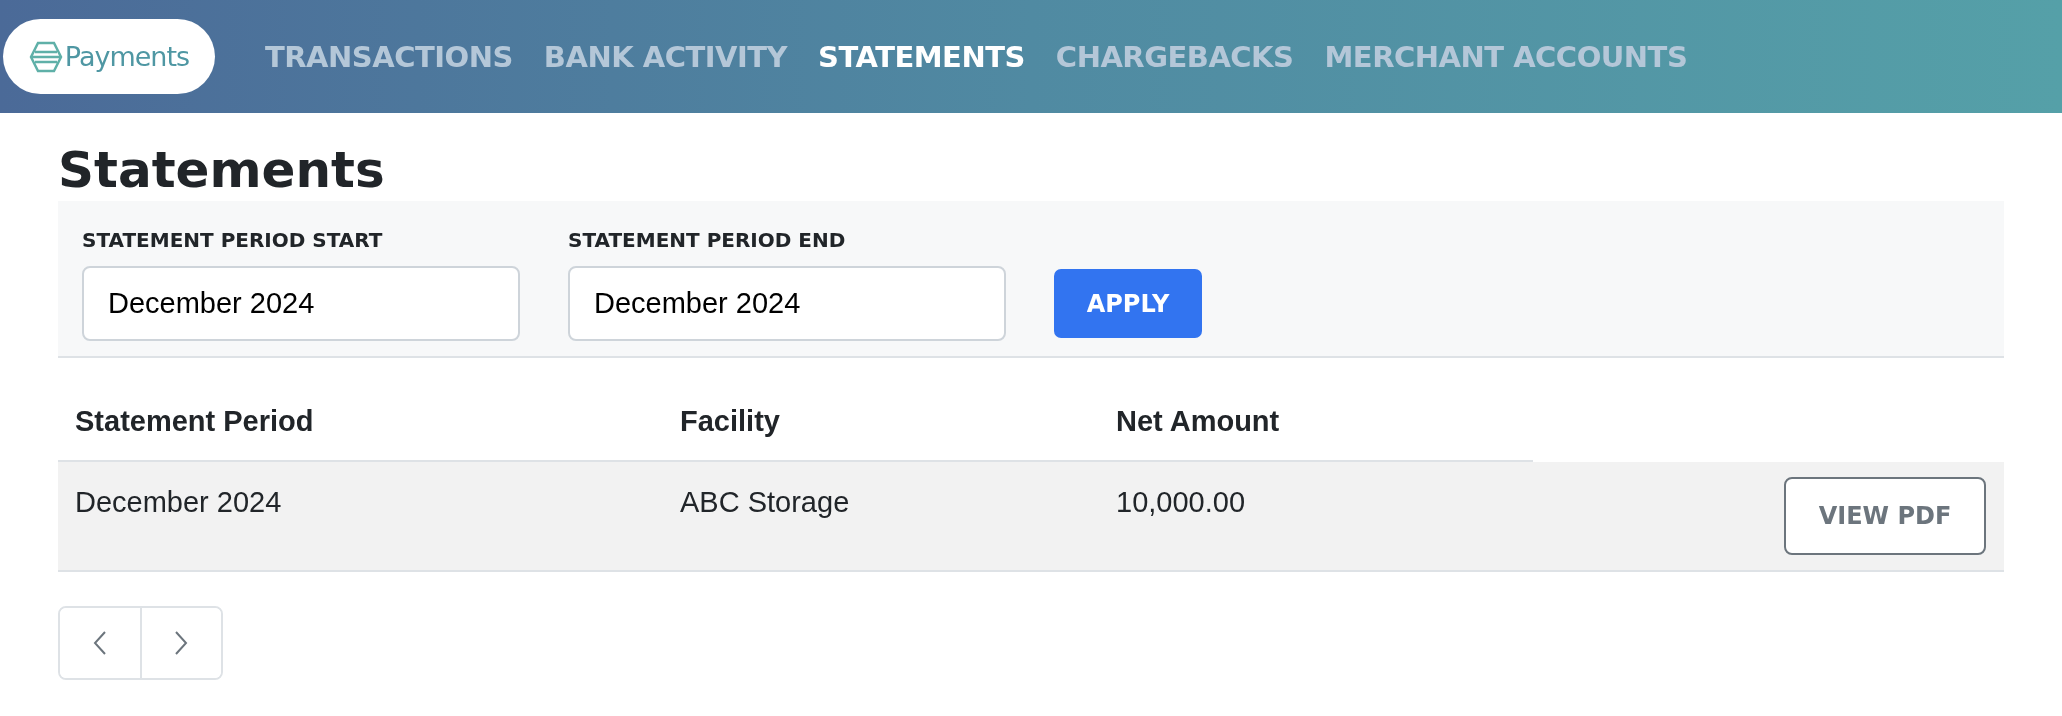  What do you see at coordinates (707, 240) in the screenshot?
I see `field-label: STATEMENT PERIOD END` at bounding box center [707, 240].